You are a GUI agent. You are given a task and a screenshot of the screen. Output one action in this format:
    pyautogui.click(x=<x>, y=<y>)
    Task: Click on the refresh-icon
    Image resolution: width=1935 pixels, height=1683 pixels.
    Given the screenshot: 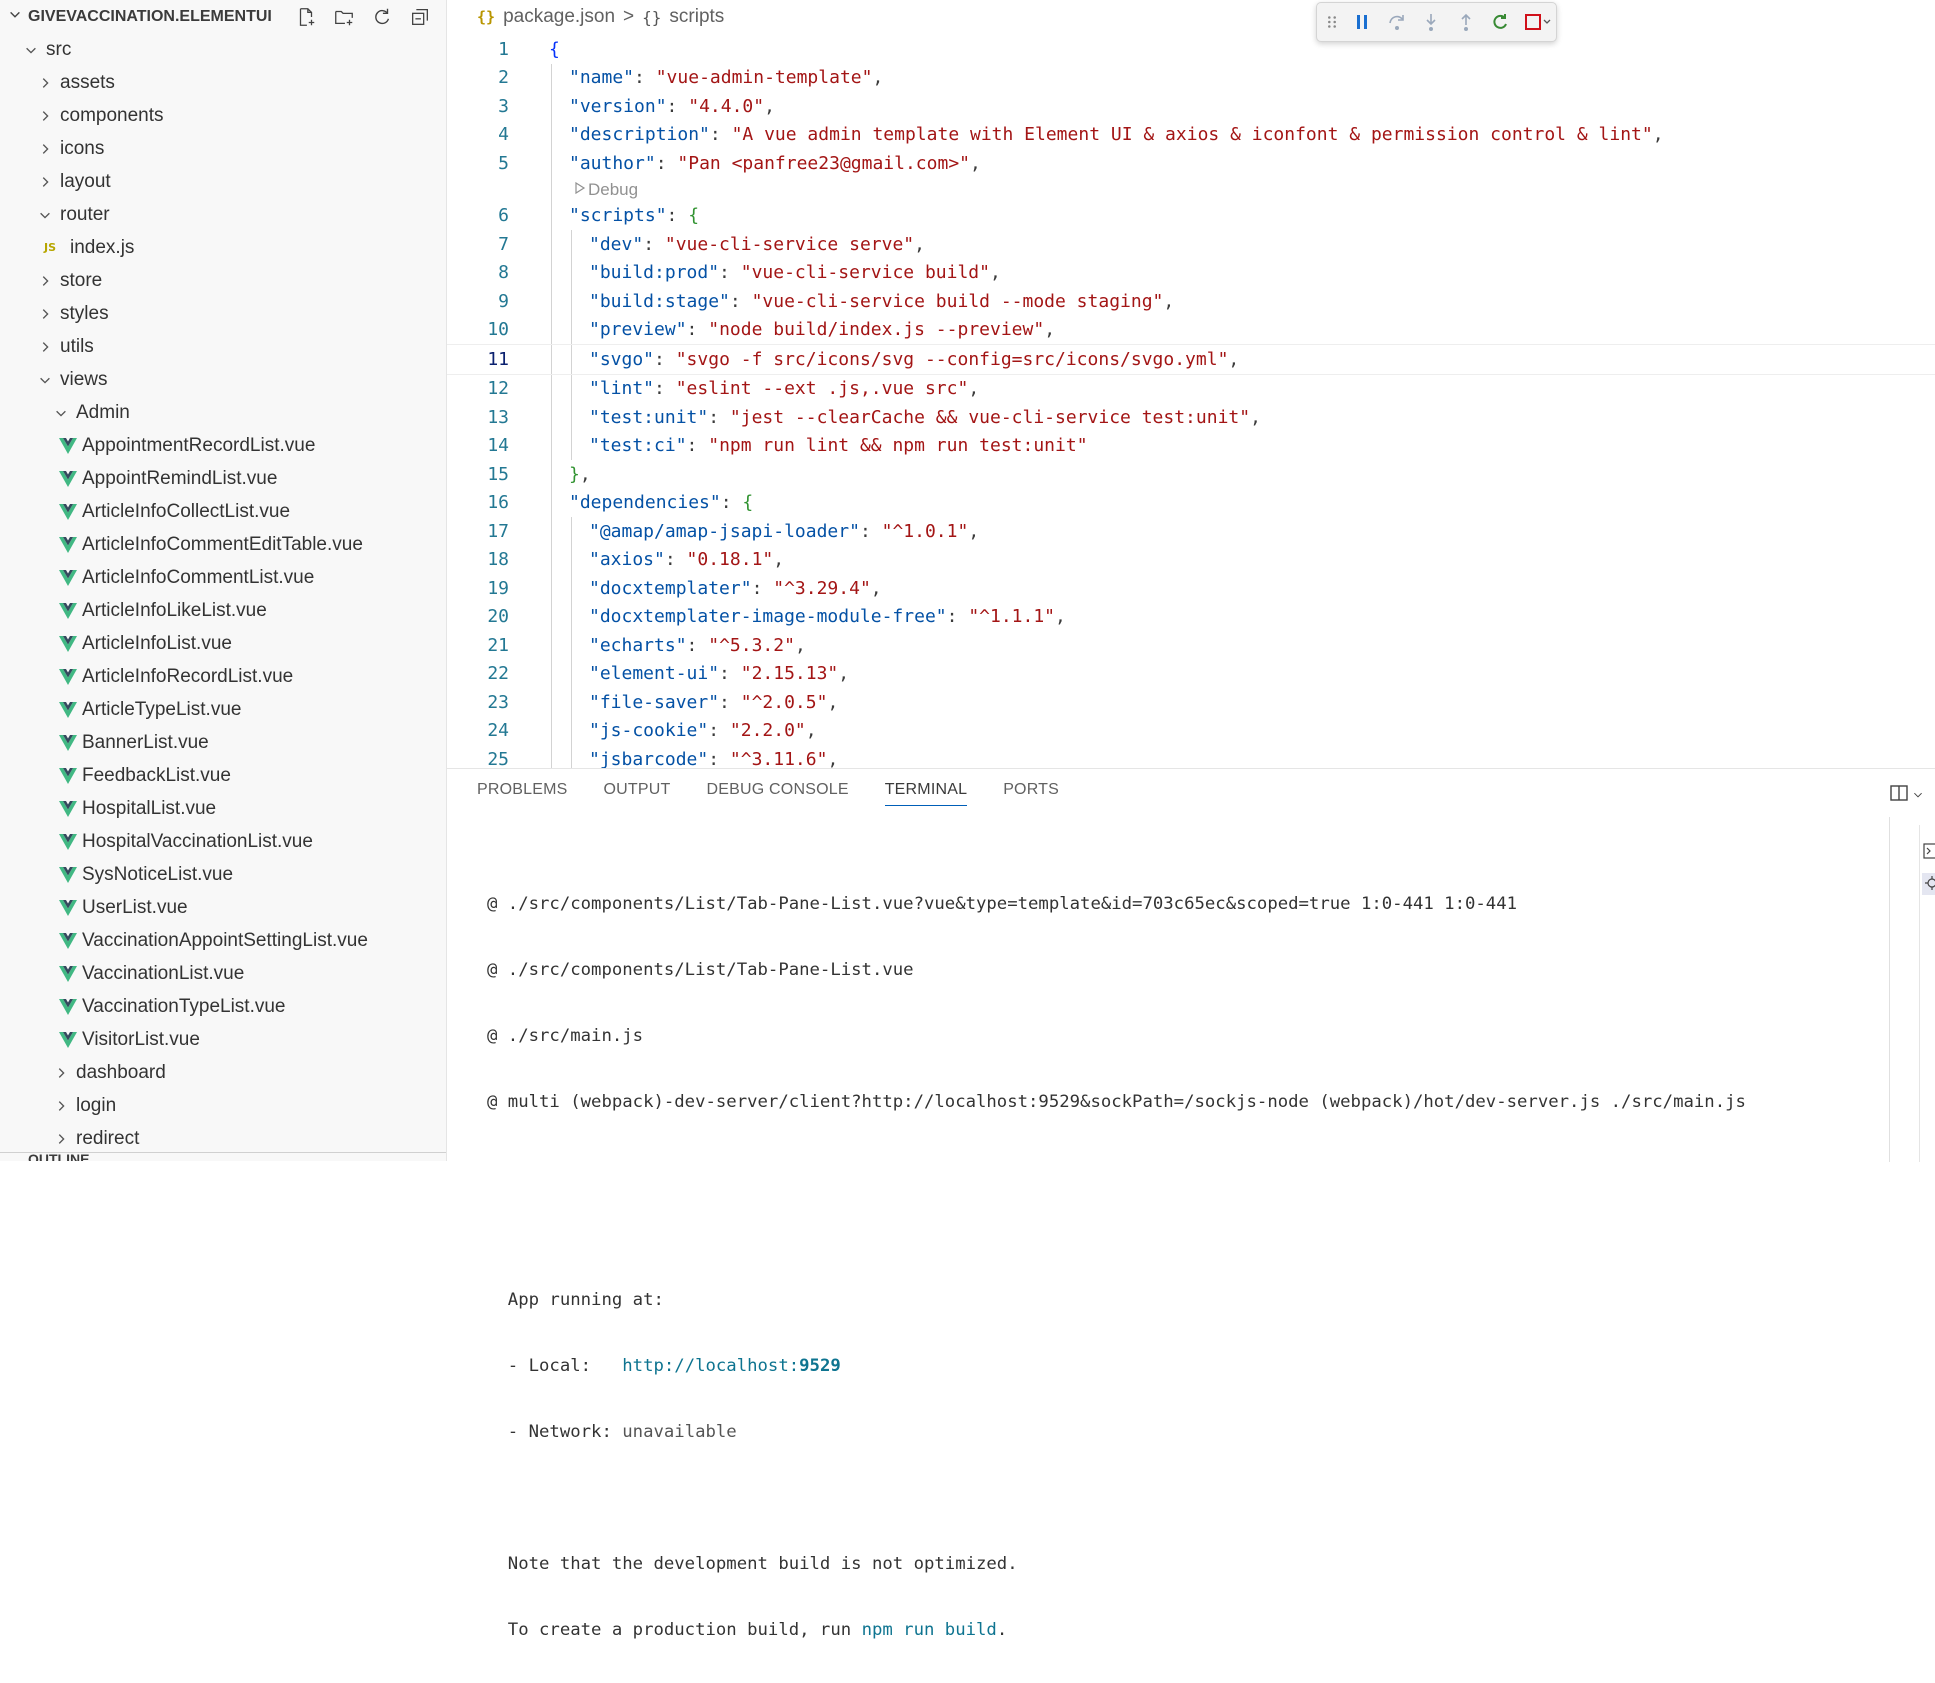 What is the action you would take?
    pyautogui.click(x=382, y=17)
    